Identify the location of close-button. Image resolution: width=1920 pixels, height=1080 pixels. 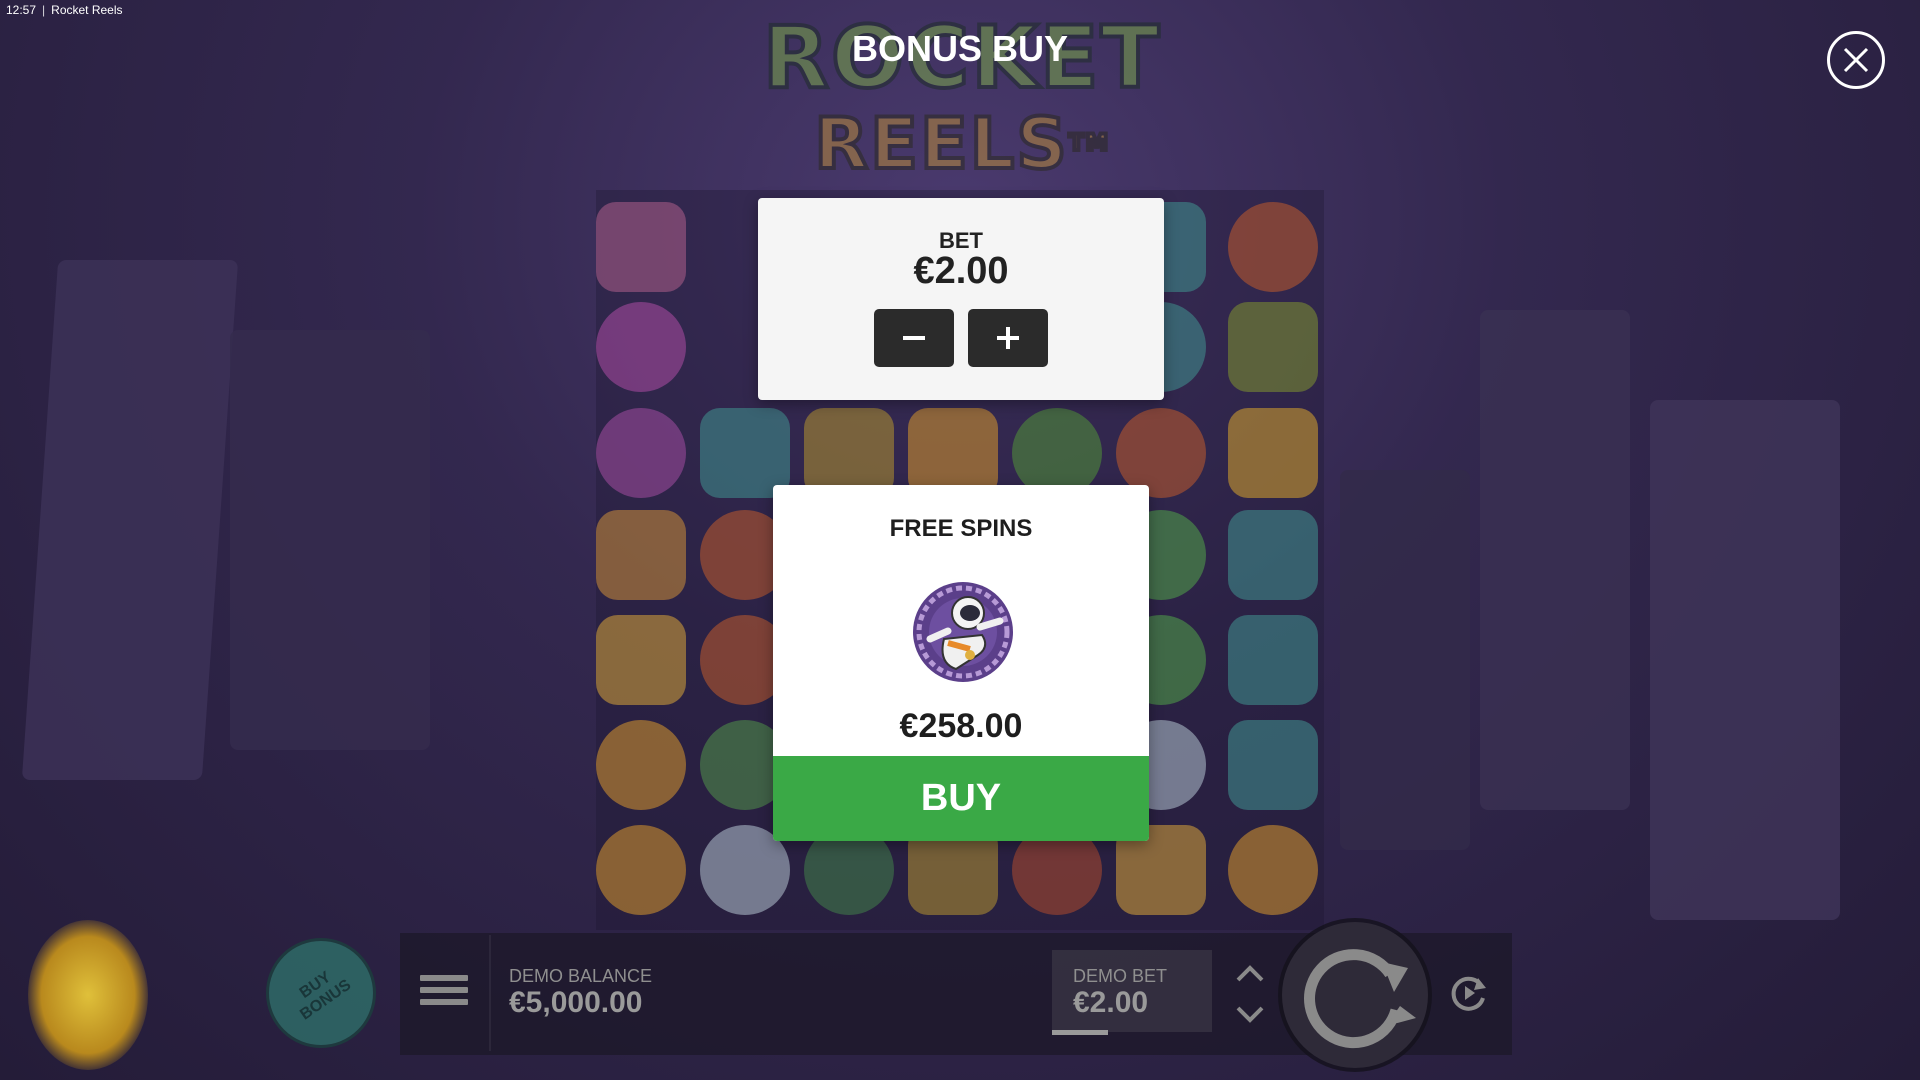
(1856, 60).